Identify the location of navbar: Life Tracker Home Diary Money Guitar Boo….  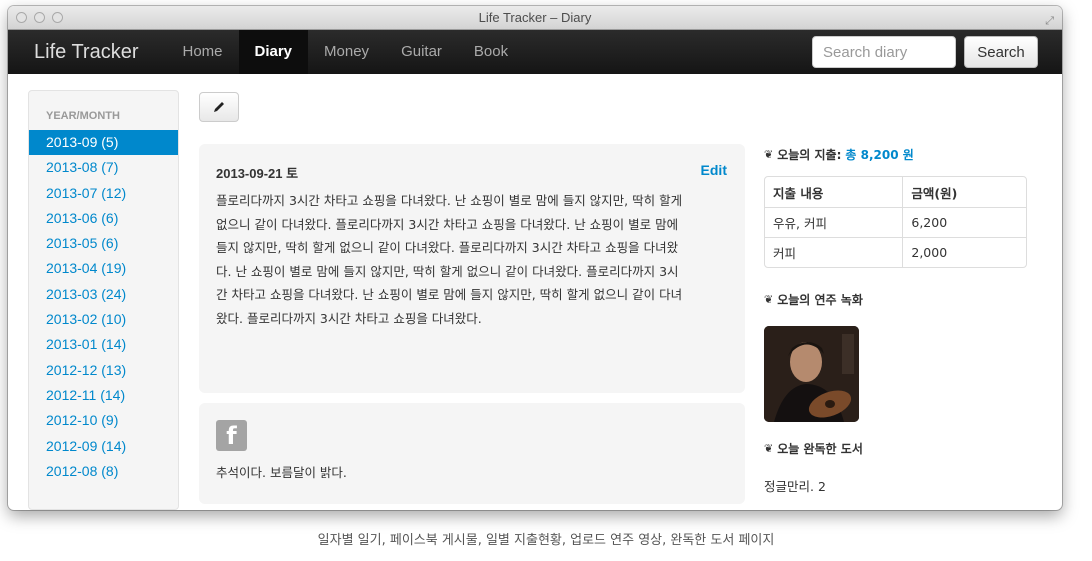
(535, 52).